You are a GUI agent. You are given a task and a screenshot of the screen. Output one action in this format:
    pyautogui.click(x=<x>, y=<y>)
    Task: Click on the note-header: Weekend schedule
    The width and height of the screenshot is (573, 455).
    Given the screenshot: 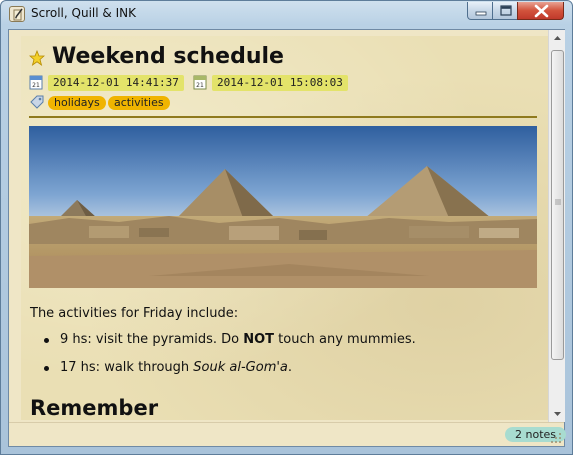 What is the action you would take?
    pyautogui.click(x=281, y=58)
    